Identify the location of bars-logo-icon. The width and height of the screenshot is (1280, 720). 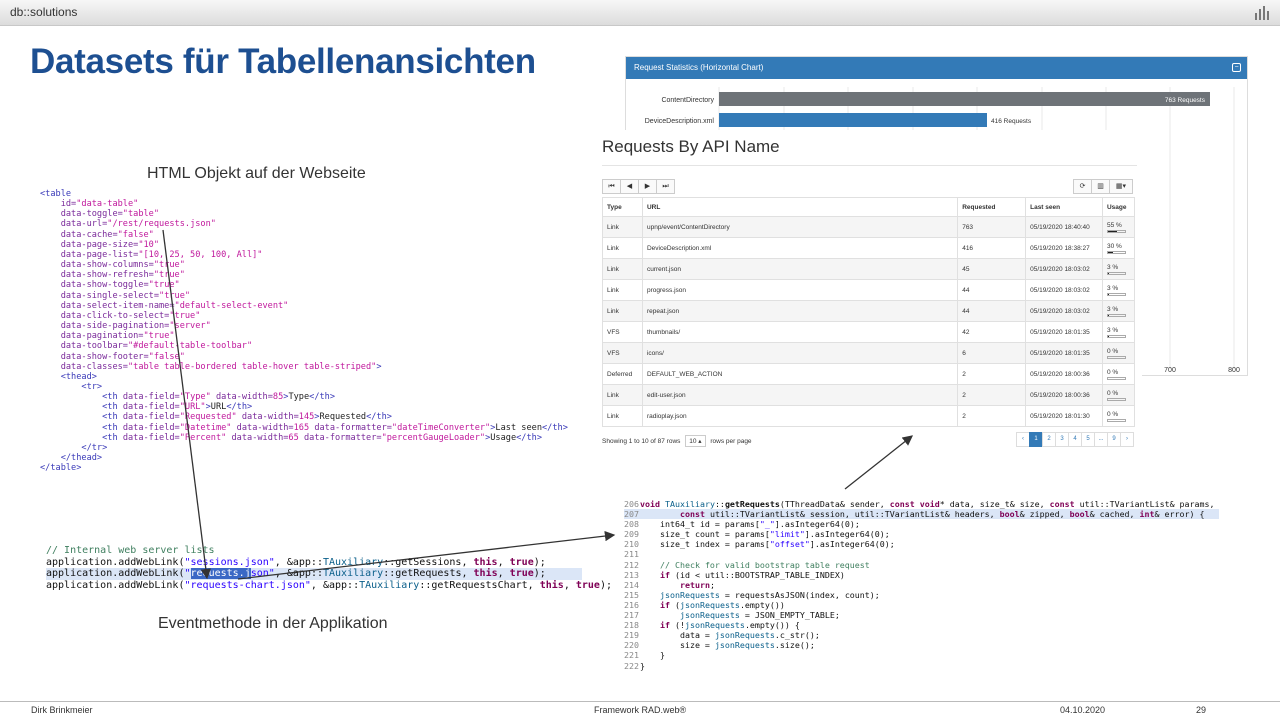
(1262, 13).